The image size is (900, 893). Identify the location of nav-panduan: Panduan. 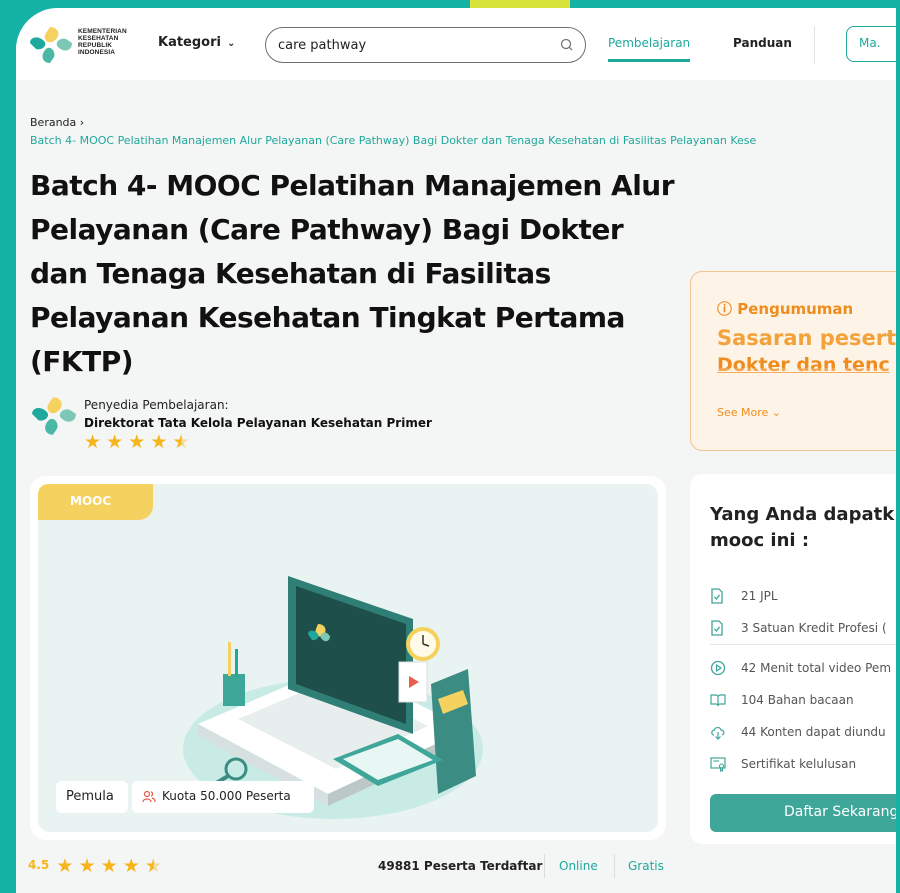
(762, 43).